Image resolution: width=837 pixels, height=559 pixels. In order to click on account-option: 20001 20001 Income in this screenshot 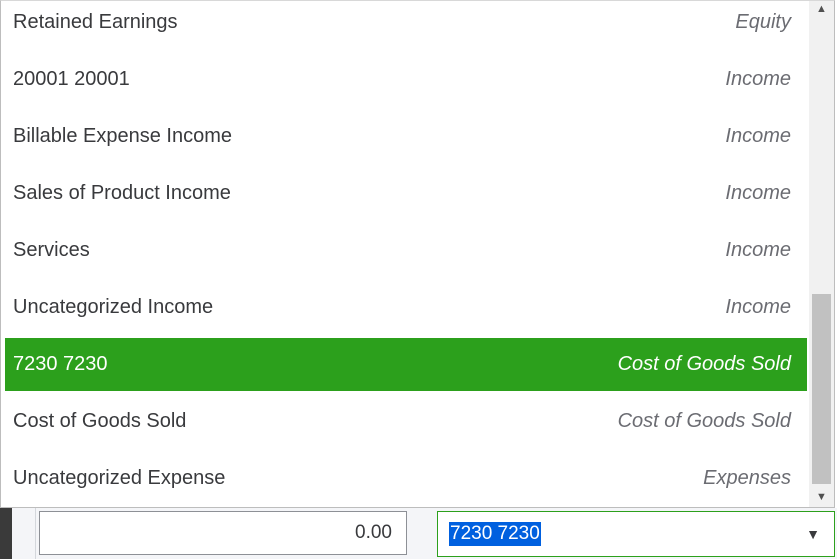, I will do `click(406, 79)`.